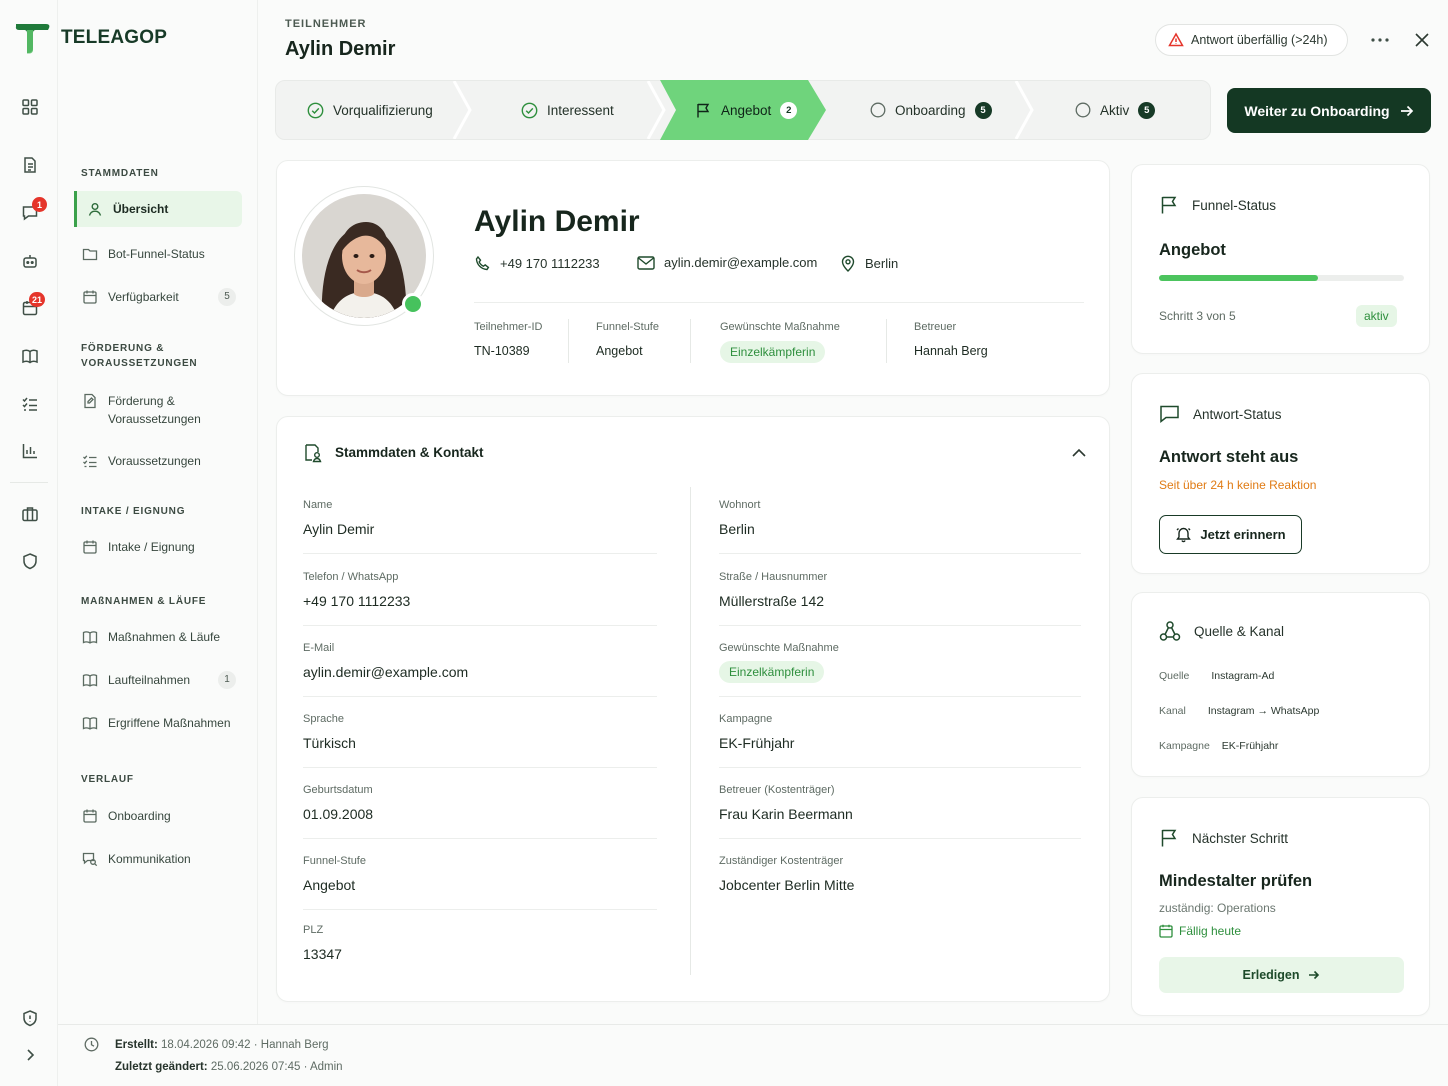  Describe the element at coordinates (158, 680) in the screenshot. I see `nav-item-laufteilnahmen: Laufteilnahmen 1` at that location.